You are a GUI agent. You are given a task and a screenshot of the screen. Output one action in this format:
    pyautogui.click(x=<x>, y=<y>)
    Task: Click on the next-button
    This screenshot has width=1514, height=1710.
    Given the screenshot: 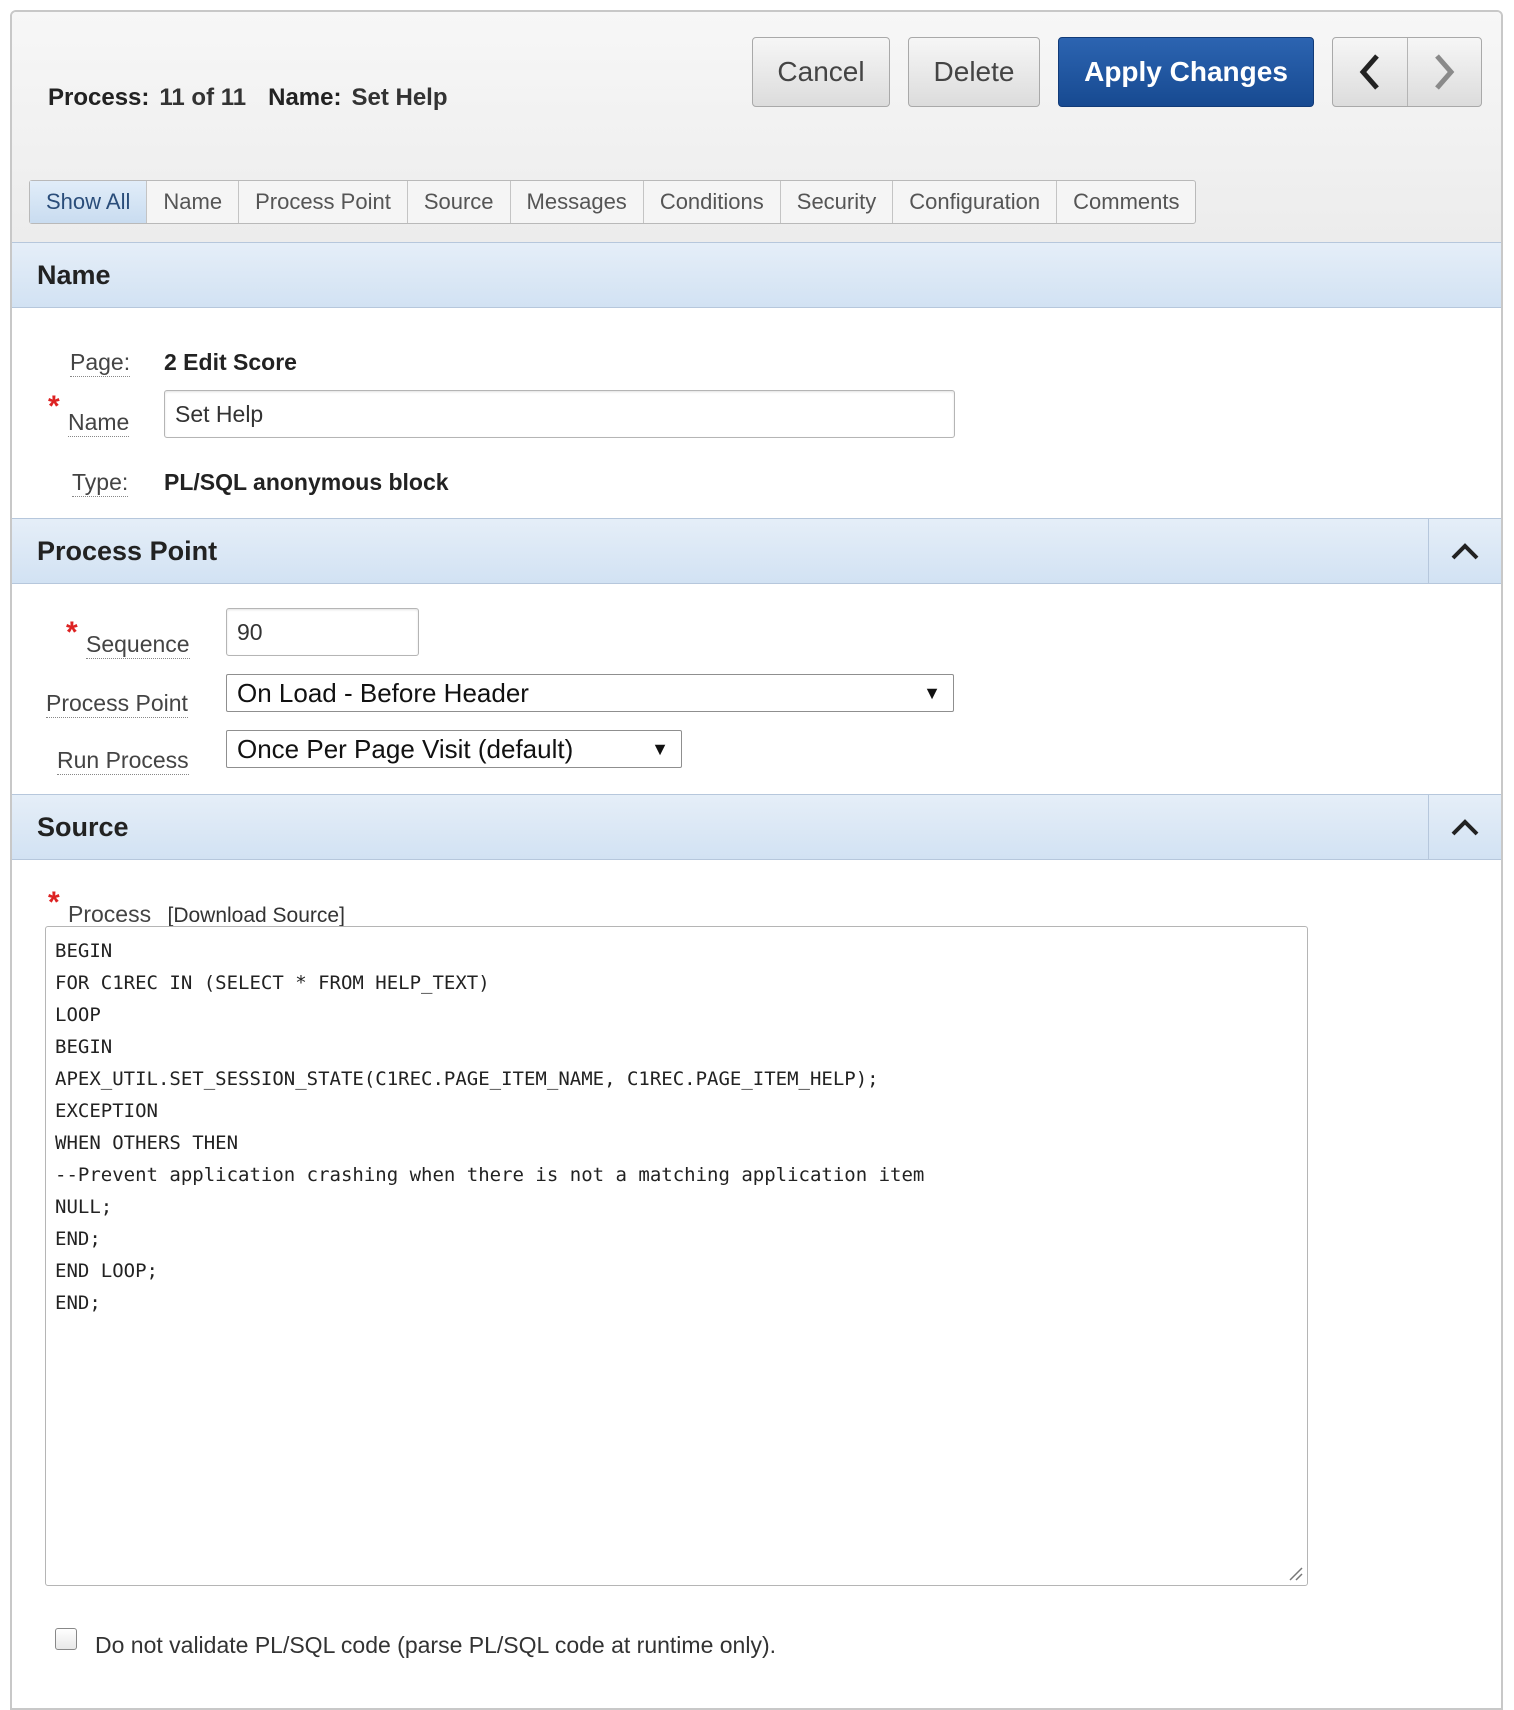 What is the action you would take?
    pyautogui.click(x=1444, y=72)
    